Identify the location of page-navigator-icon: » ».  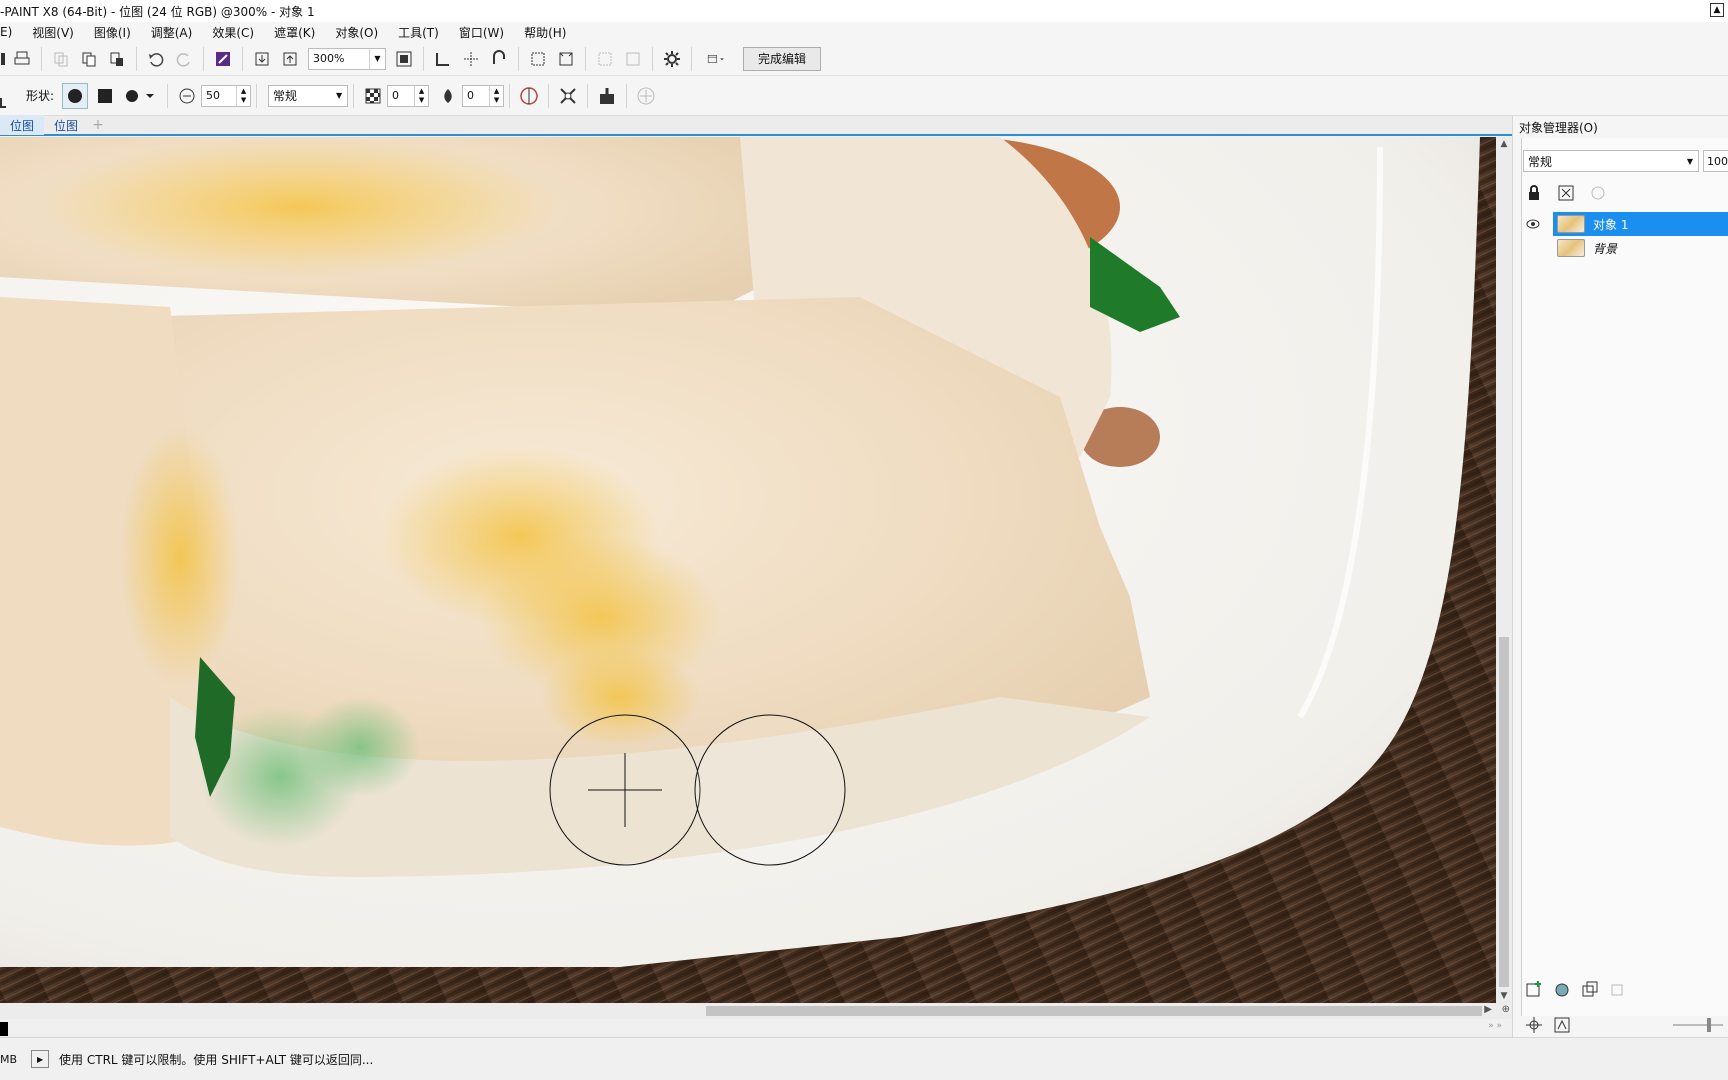
(1495, 1026).